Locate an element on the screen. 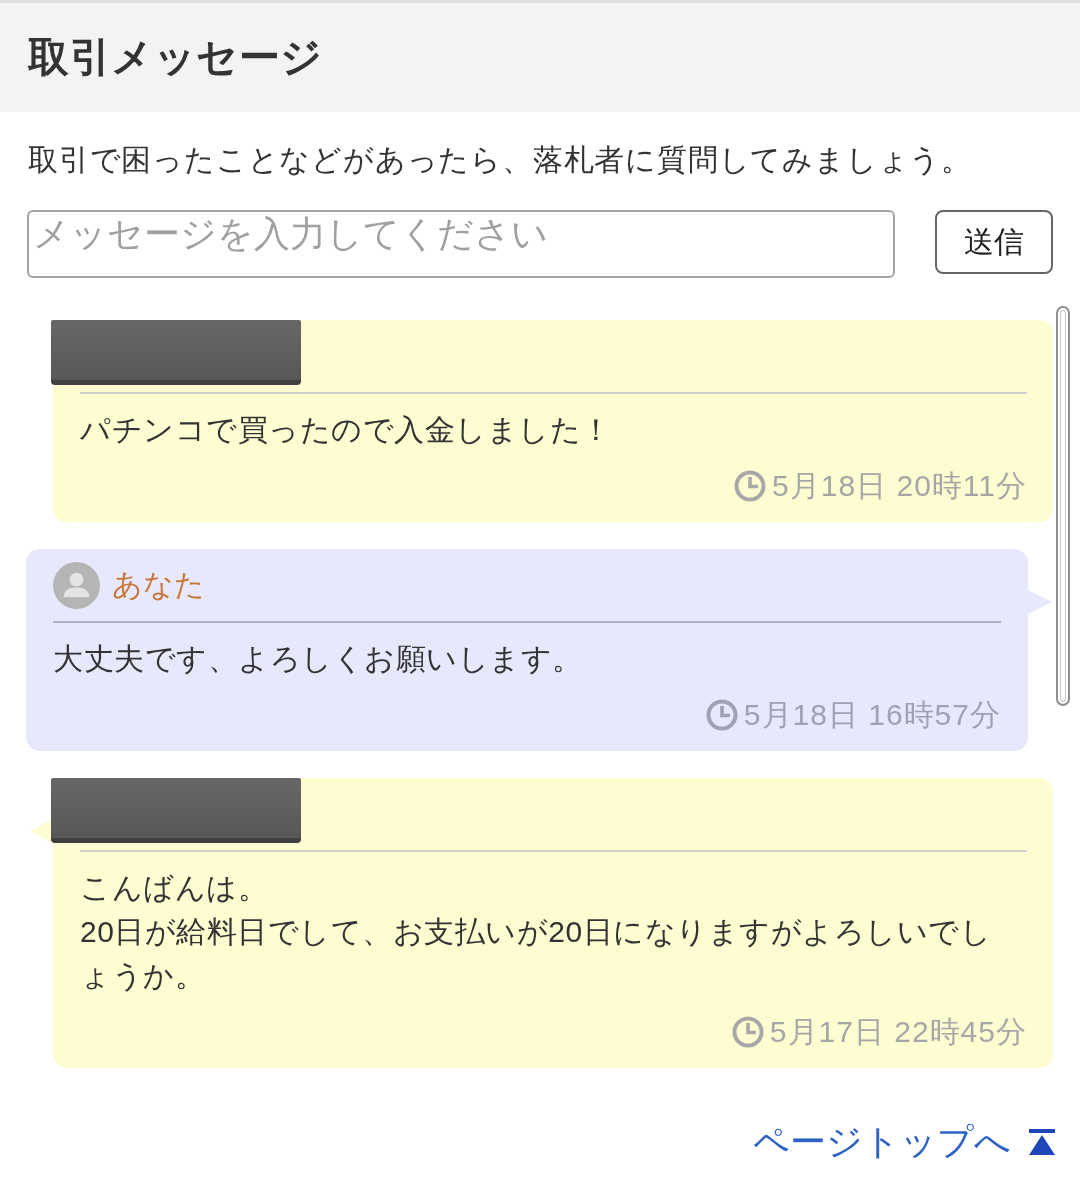 The height and width of the screenshot is (1194, 1080). intro-text: 取引で困ったことなどがあったら、落札者に質問してみましょう。 is located at coordinates (500, 160).